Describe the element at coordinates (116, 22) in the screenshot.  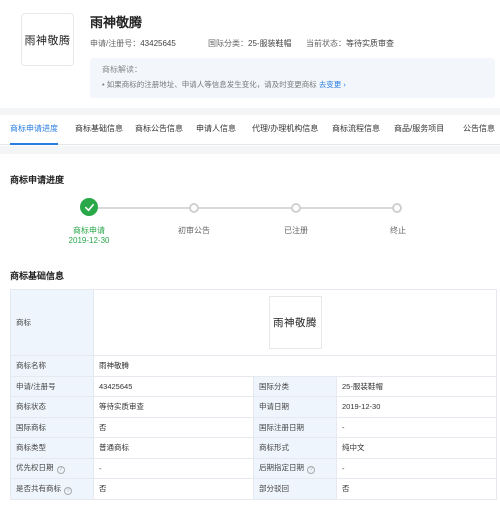
I see `trademark-title: 雨神敬腾` at that location.